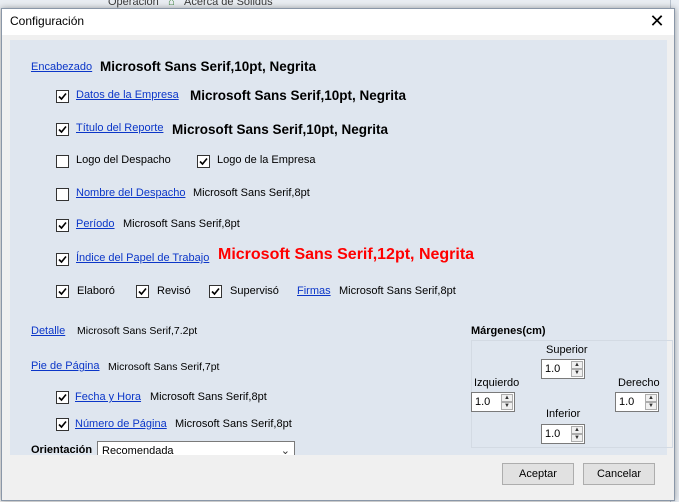 Image resolution: width=679 pixels, height=502 pixels. I want to click on encabezado-link: Encabezado, so click(61, 67).